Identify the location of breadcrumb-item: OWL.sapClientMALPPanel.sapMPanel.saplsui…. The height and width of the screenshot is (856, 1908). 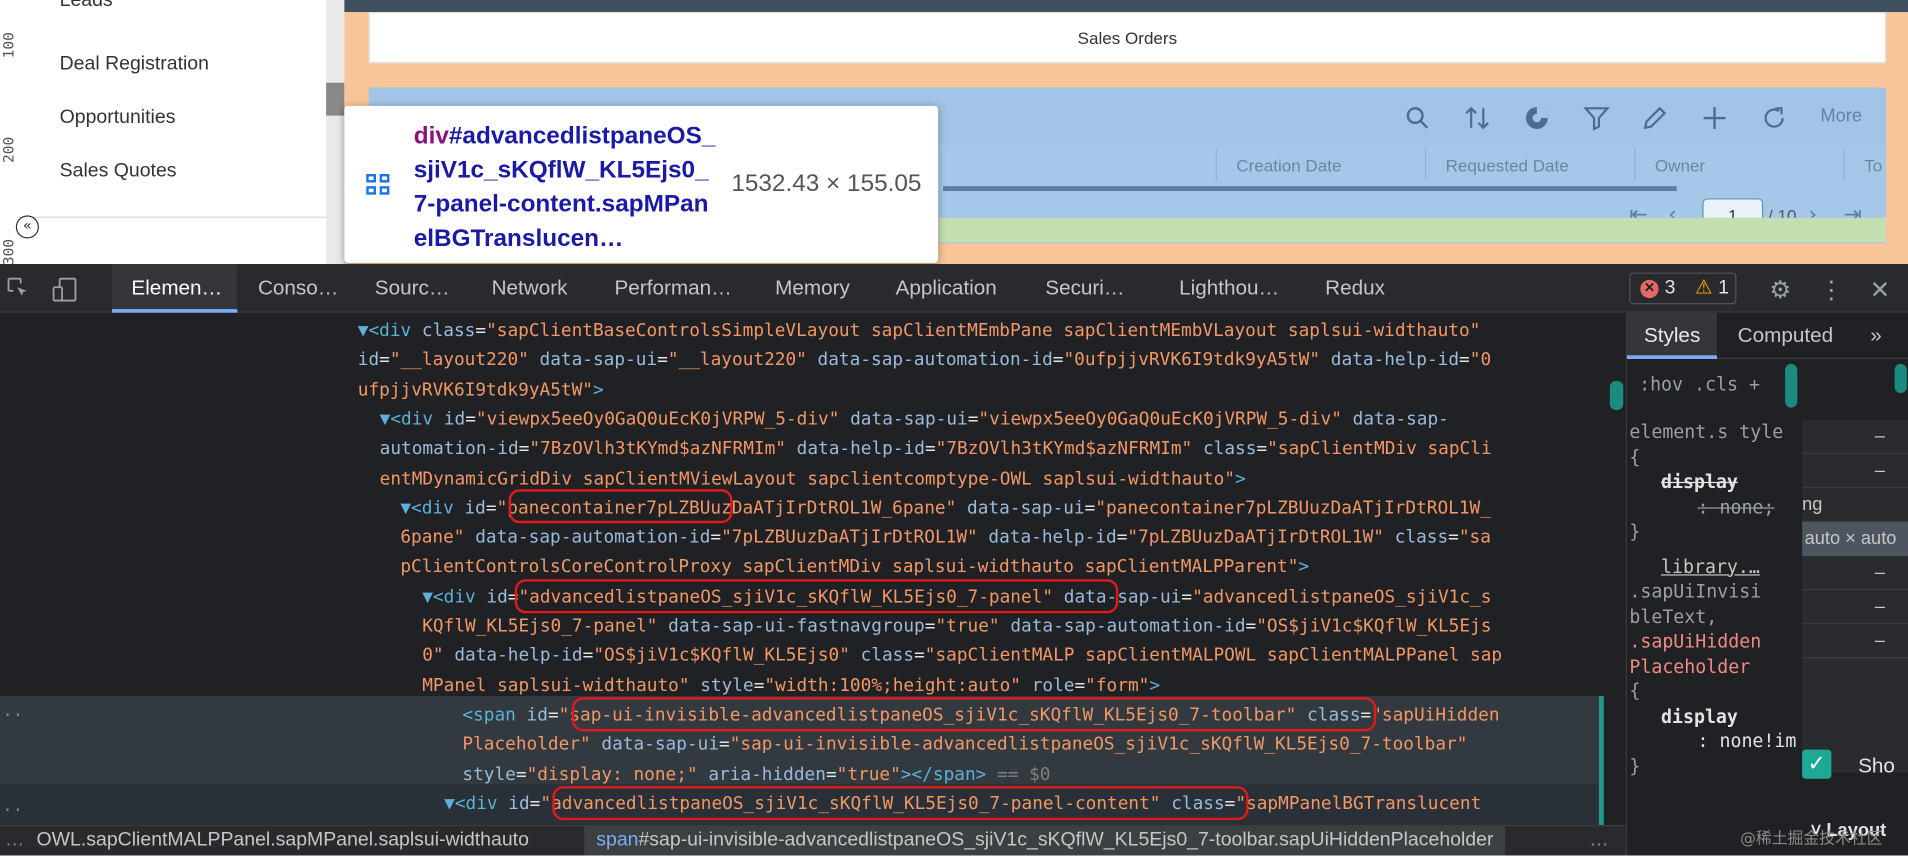
(283, 840).